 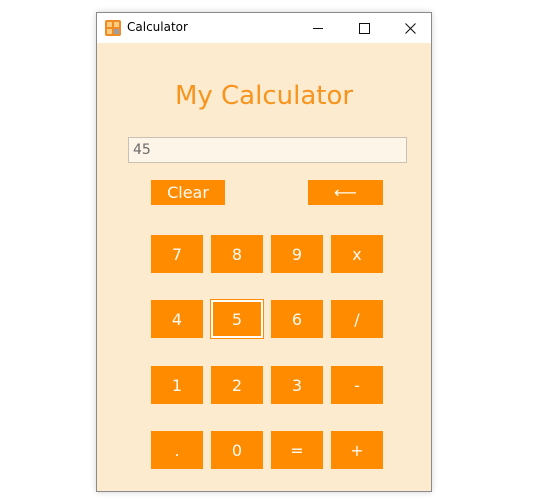 What do you see at coordinates (237, 319) in the screenshot?
I see `key-5: 5` at bounding box center [237, 319].